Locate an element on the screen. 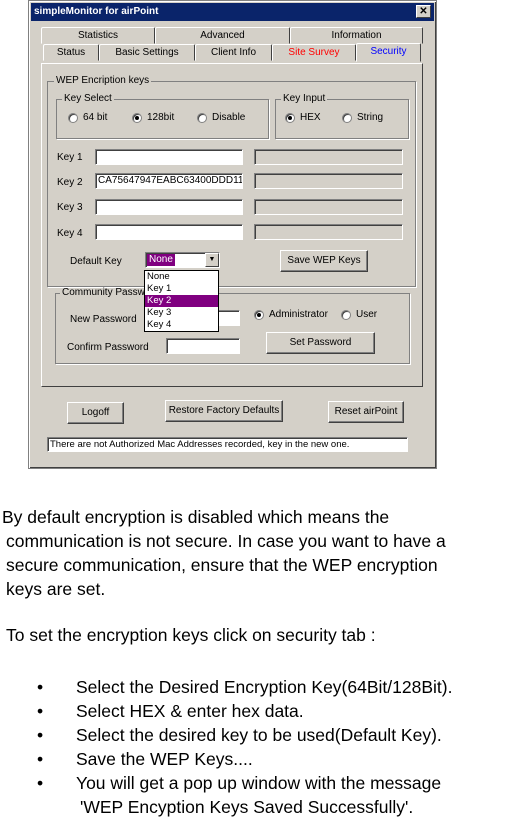  dropdown-option: Key 4 is located at coordinates (181, 325).